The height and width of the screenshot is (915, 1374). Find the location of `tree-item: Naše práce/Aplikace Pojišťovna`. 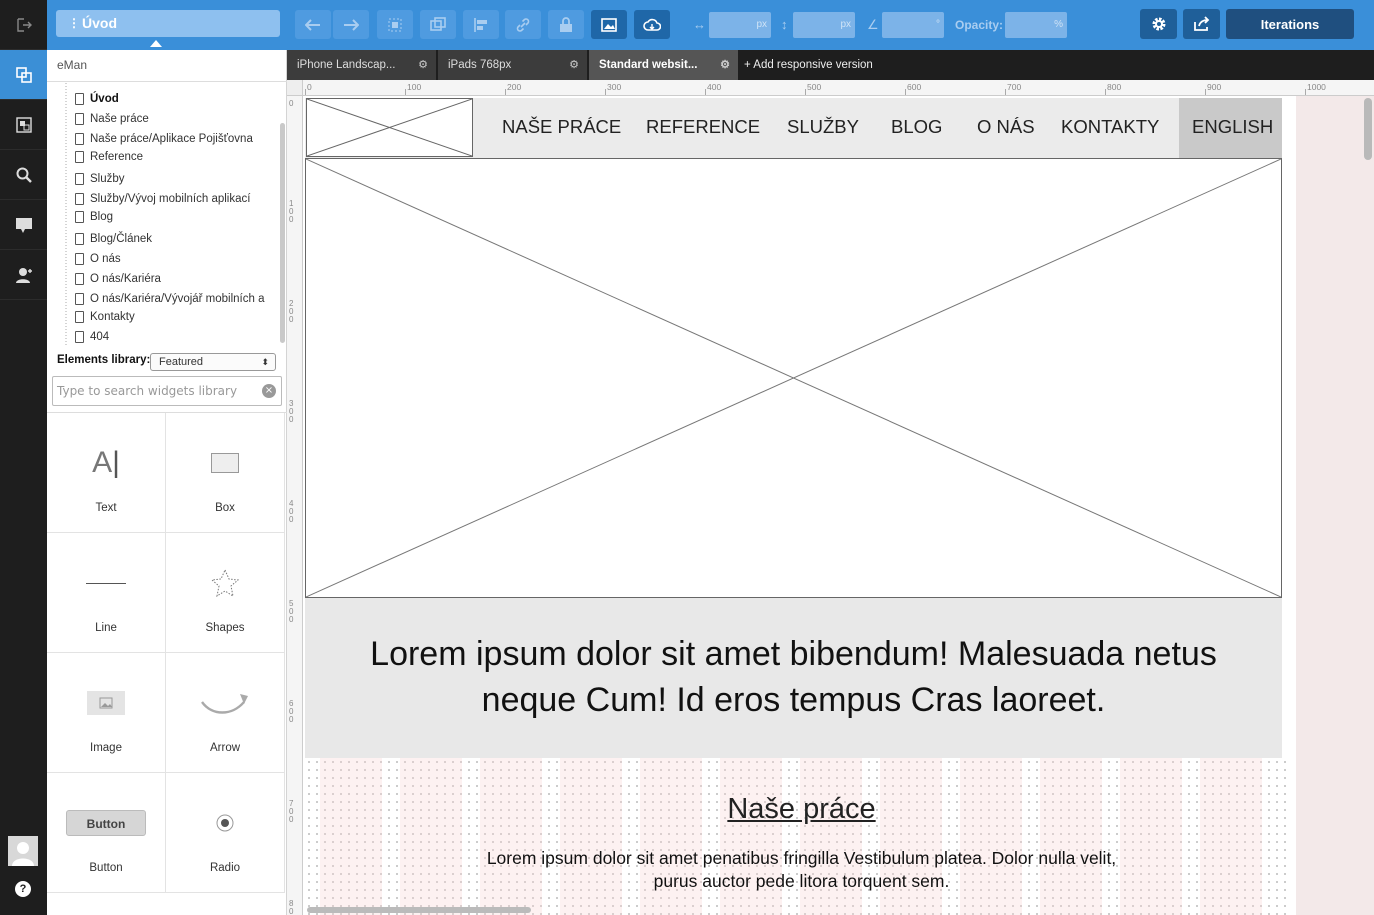

tree-item: Naše práce/Aplikace Pojišťovna is located at coordinates (164, 139).